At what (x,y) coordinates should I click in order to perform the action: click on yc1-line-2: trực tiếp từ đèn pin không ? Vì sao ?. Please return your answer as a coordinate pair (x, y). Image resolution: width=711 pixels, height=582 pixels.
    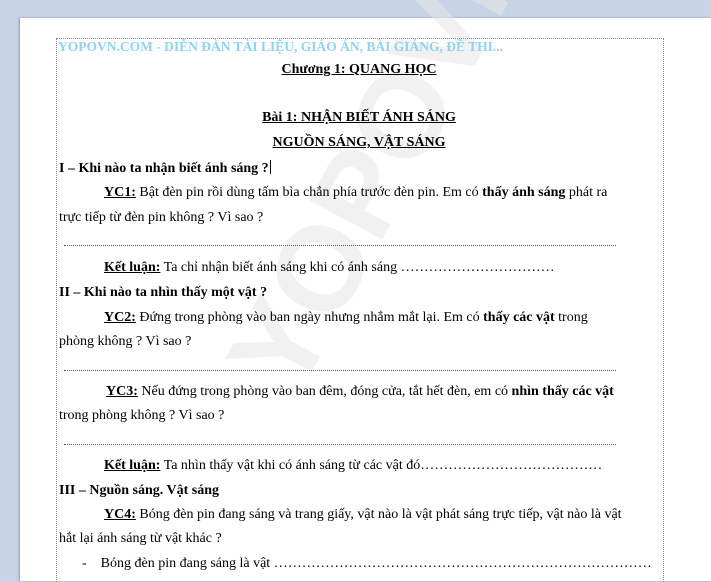
    Looking at the image, I should click on (161, 218).